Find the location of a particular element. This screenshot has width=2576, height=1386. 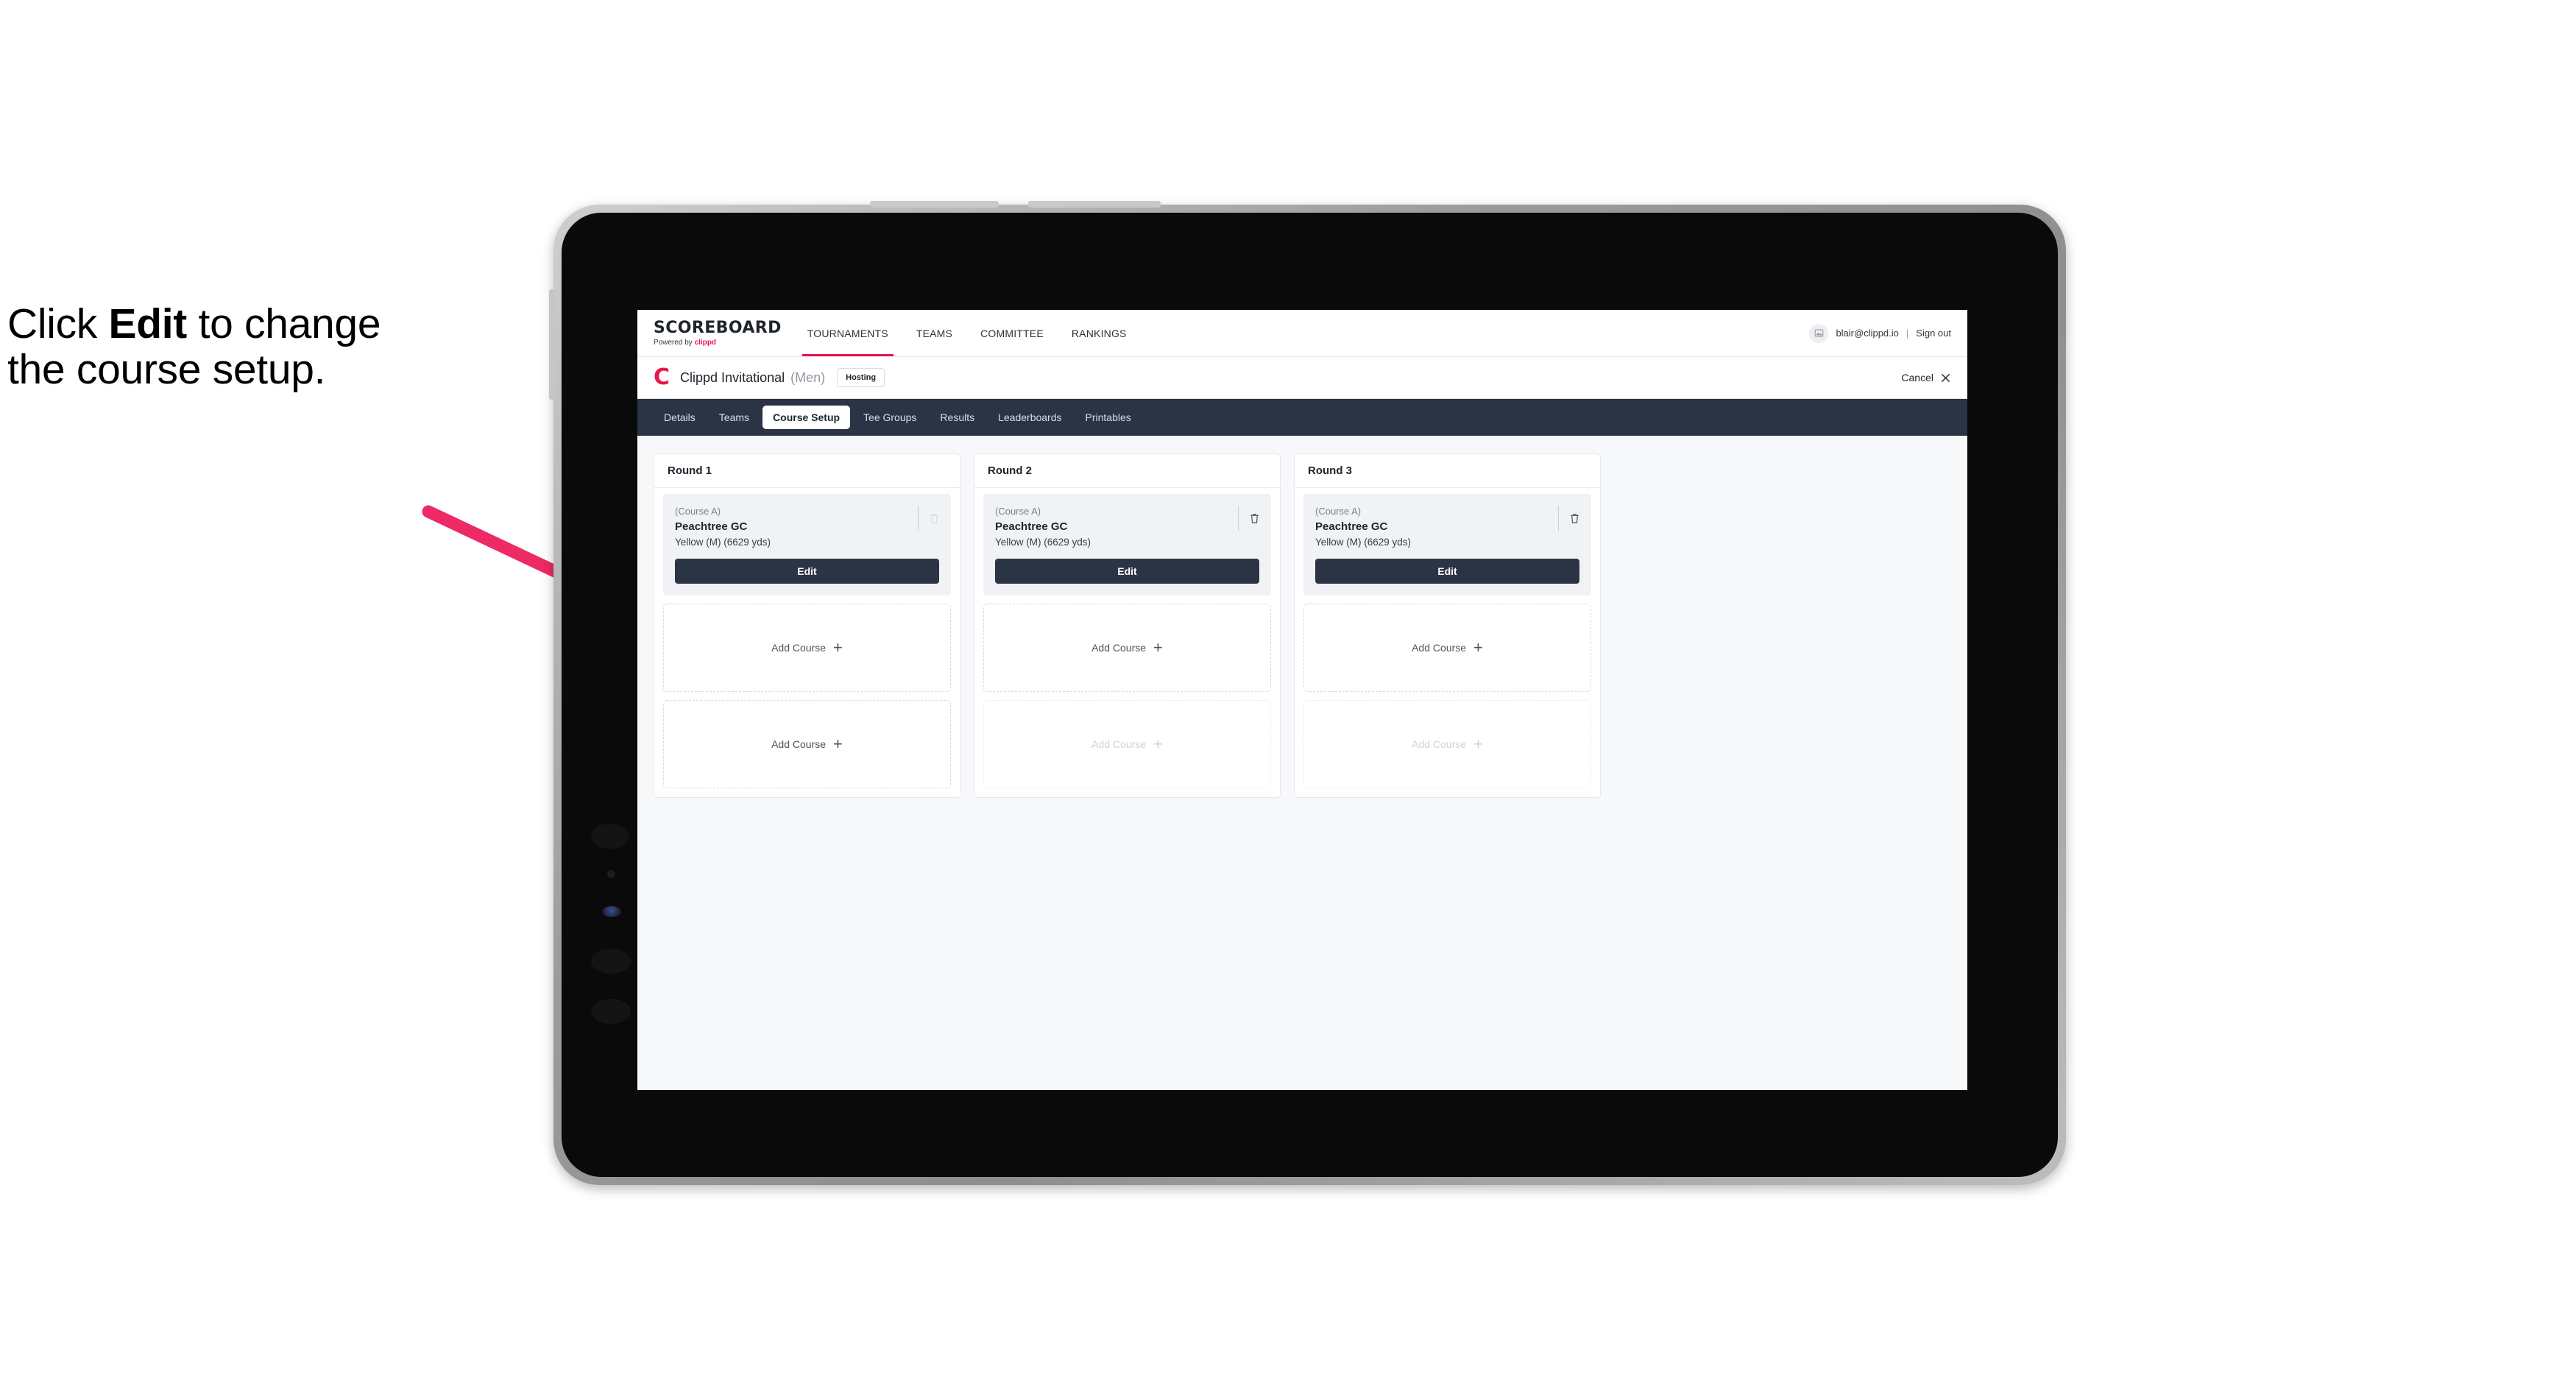

camera-lens-accent-icon is located at coordinates (611, 912).